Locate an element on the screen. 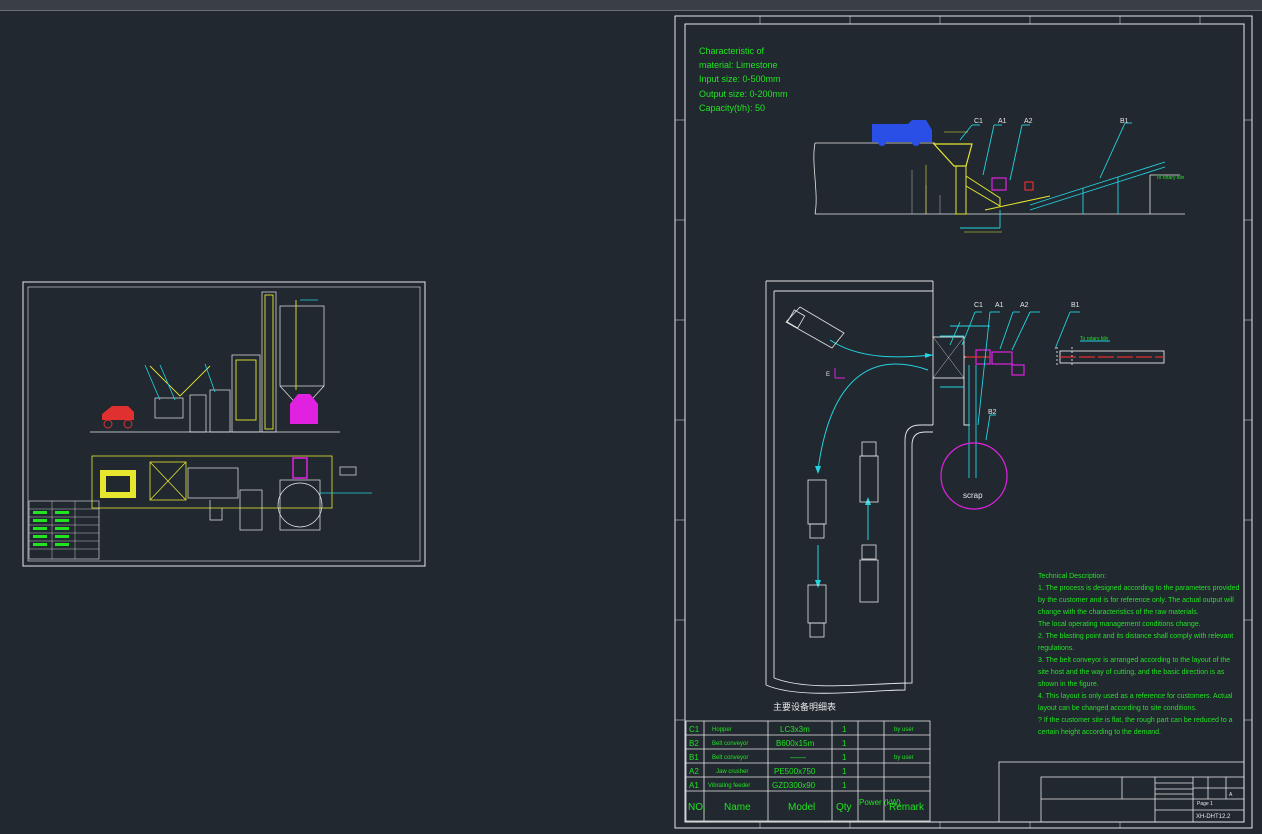 The image size is (1262, 834). plan-label-a2: A2 is located at coordinates (1024, 305).